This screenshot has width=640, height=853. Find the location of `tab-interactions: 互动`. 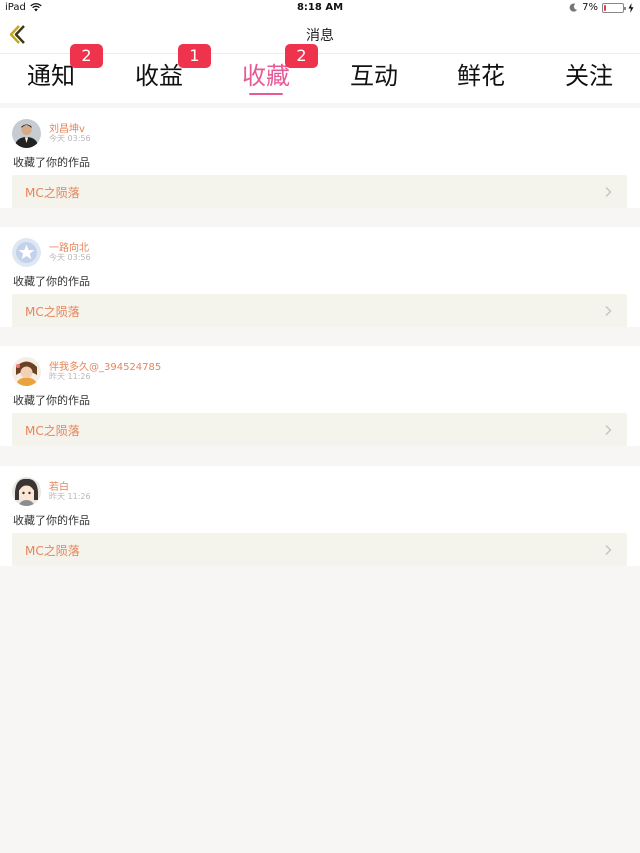

tab-interactions: 互动 is located at coordinates (374, 79).